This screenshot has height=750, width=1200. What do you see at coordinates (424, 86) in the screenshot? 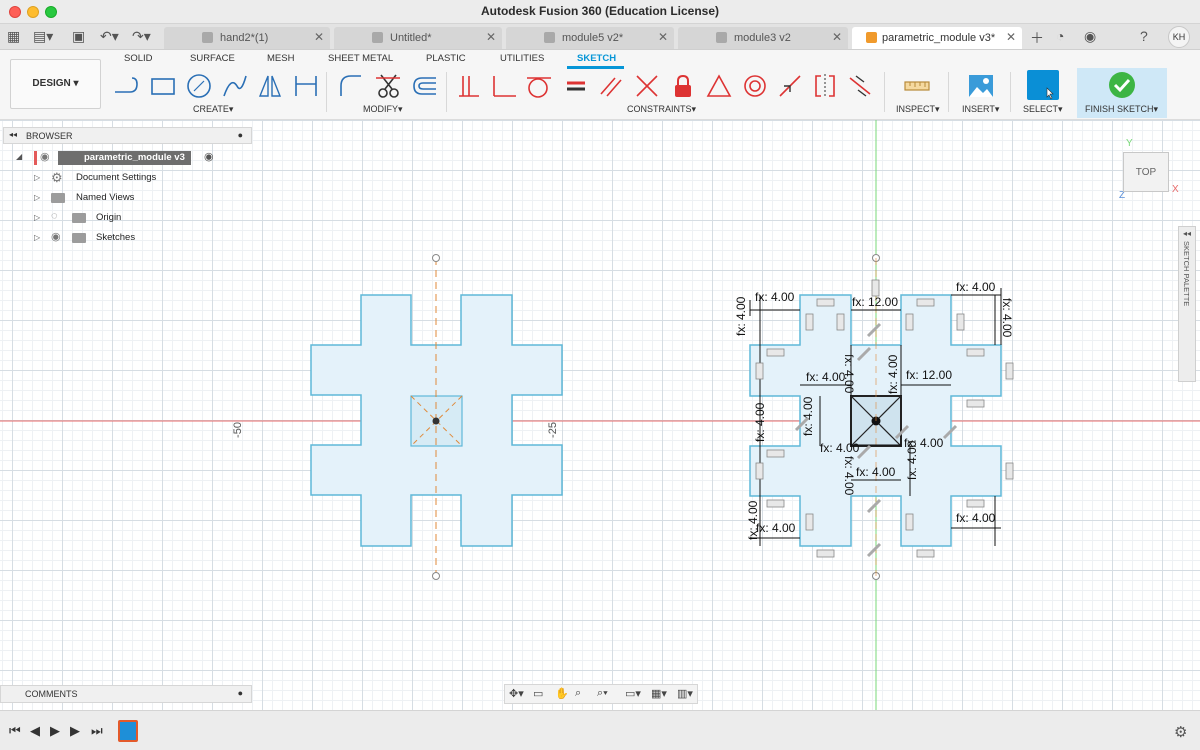
I see `offset-tool-icon` at bounding box center [424, 86].